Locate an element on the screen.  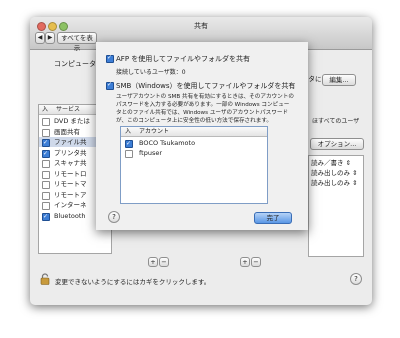
account-table: 入 アカウント BOCO Tsukamoto ftpuser is located at coordinates (194, 165).